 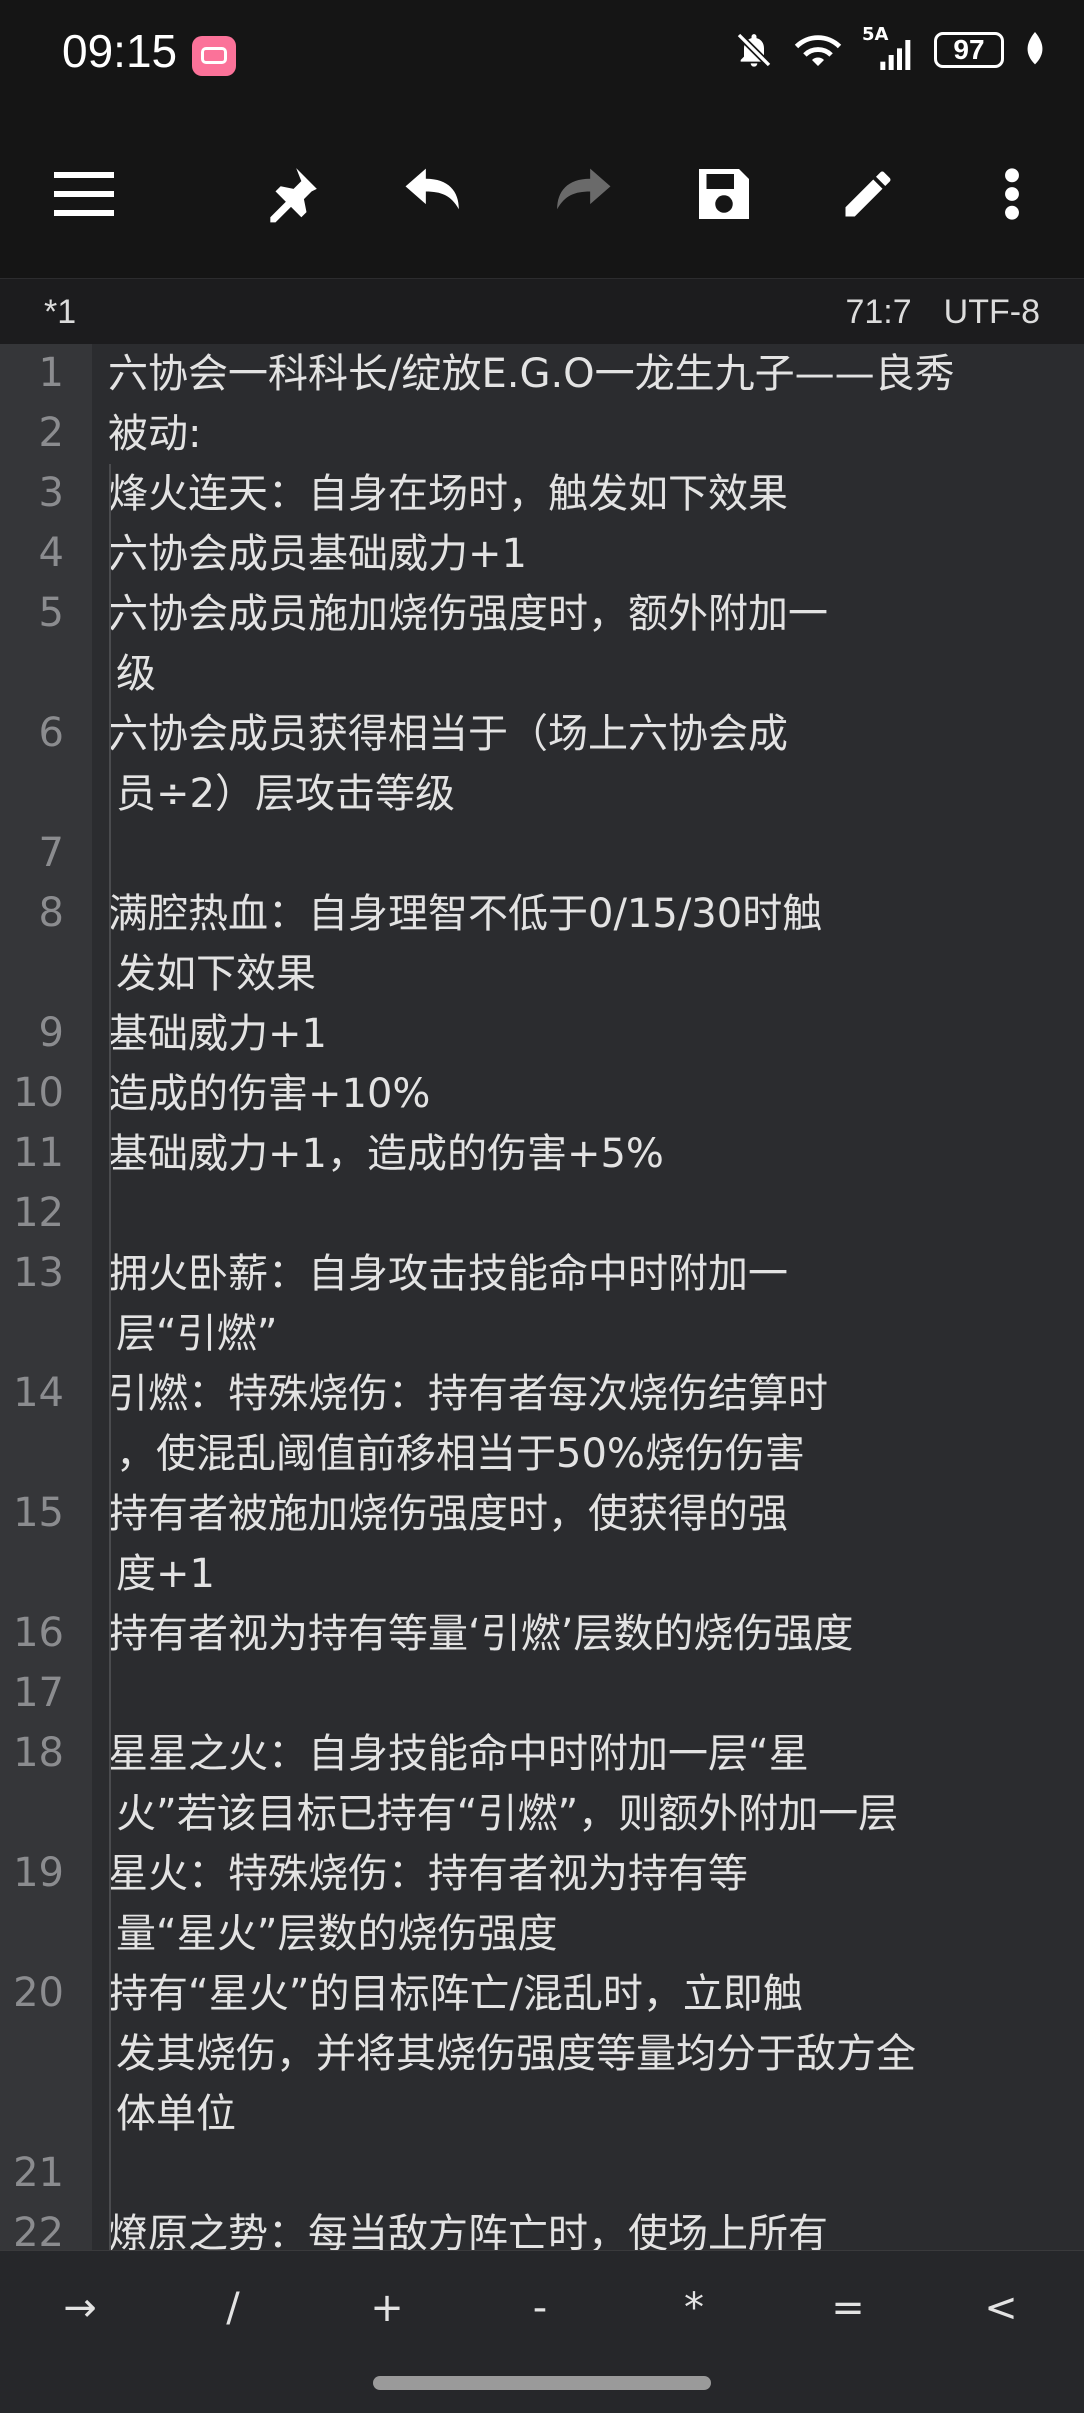 What do you see at coordinates (38, 1213) in the screenshot?
I see `line-number: 12` at bounding box center [38, 1213].